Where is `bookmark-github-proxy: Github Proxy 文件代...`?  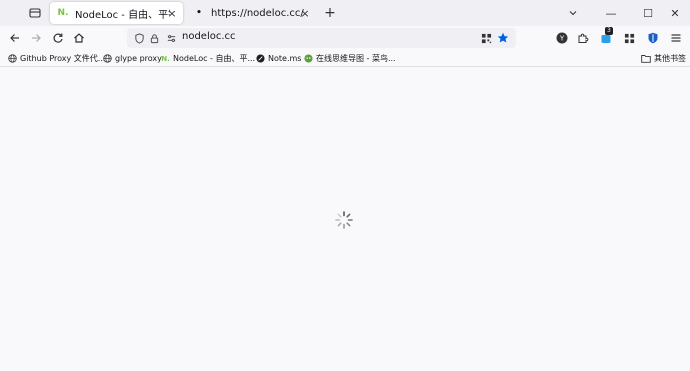
bookmark-github-proxy: Github Proxy 文件代... is located at coordinates (56, 58).